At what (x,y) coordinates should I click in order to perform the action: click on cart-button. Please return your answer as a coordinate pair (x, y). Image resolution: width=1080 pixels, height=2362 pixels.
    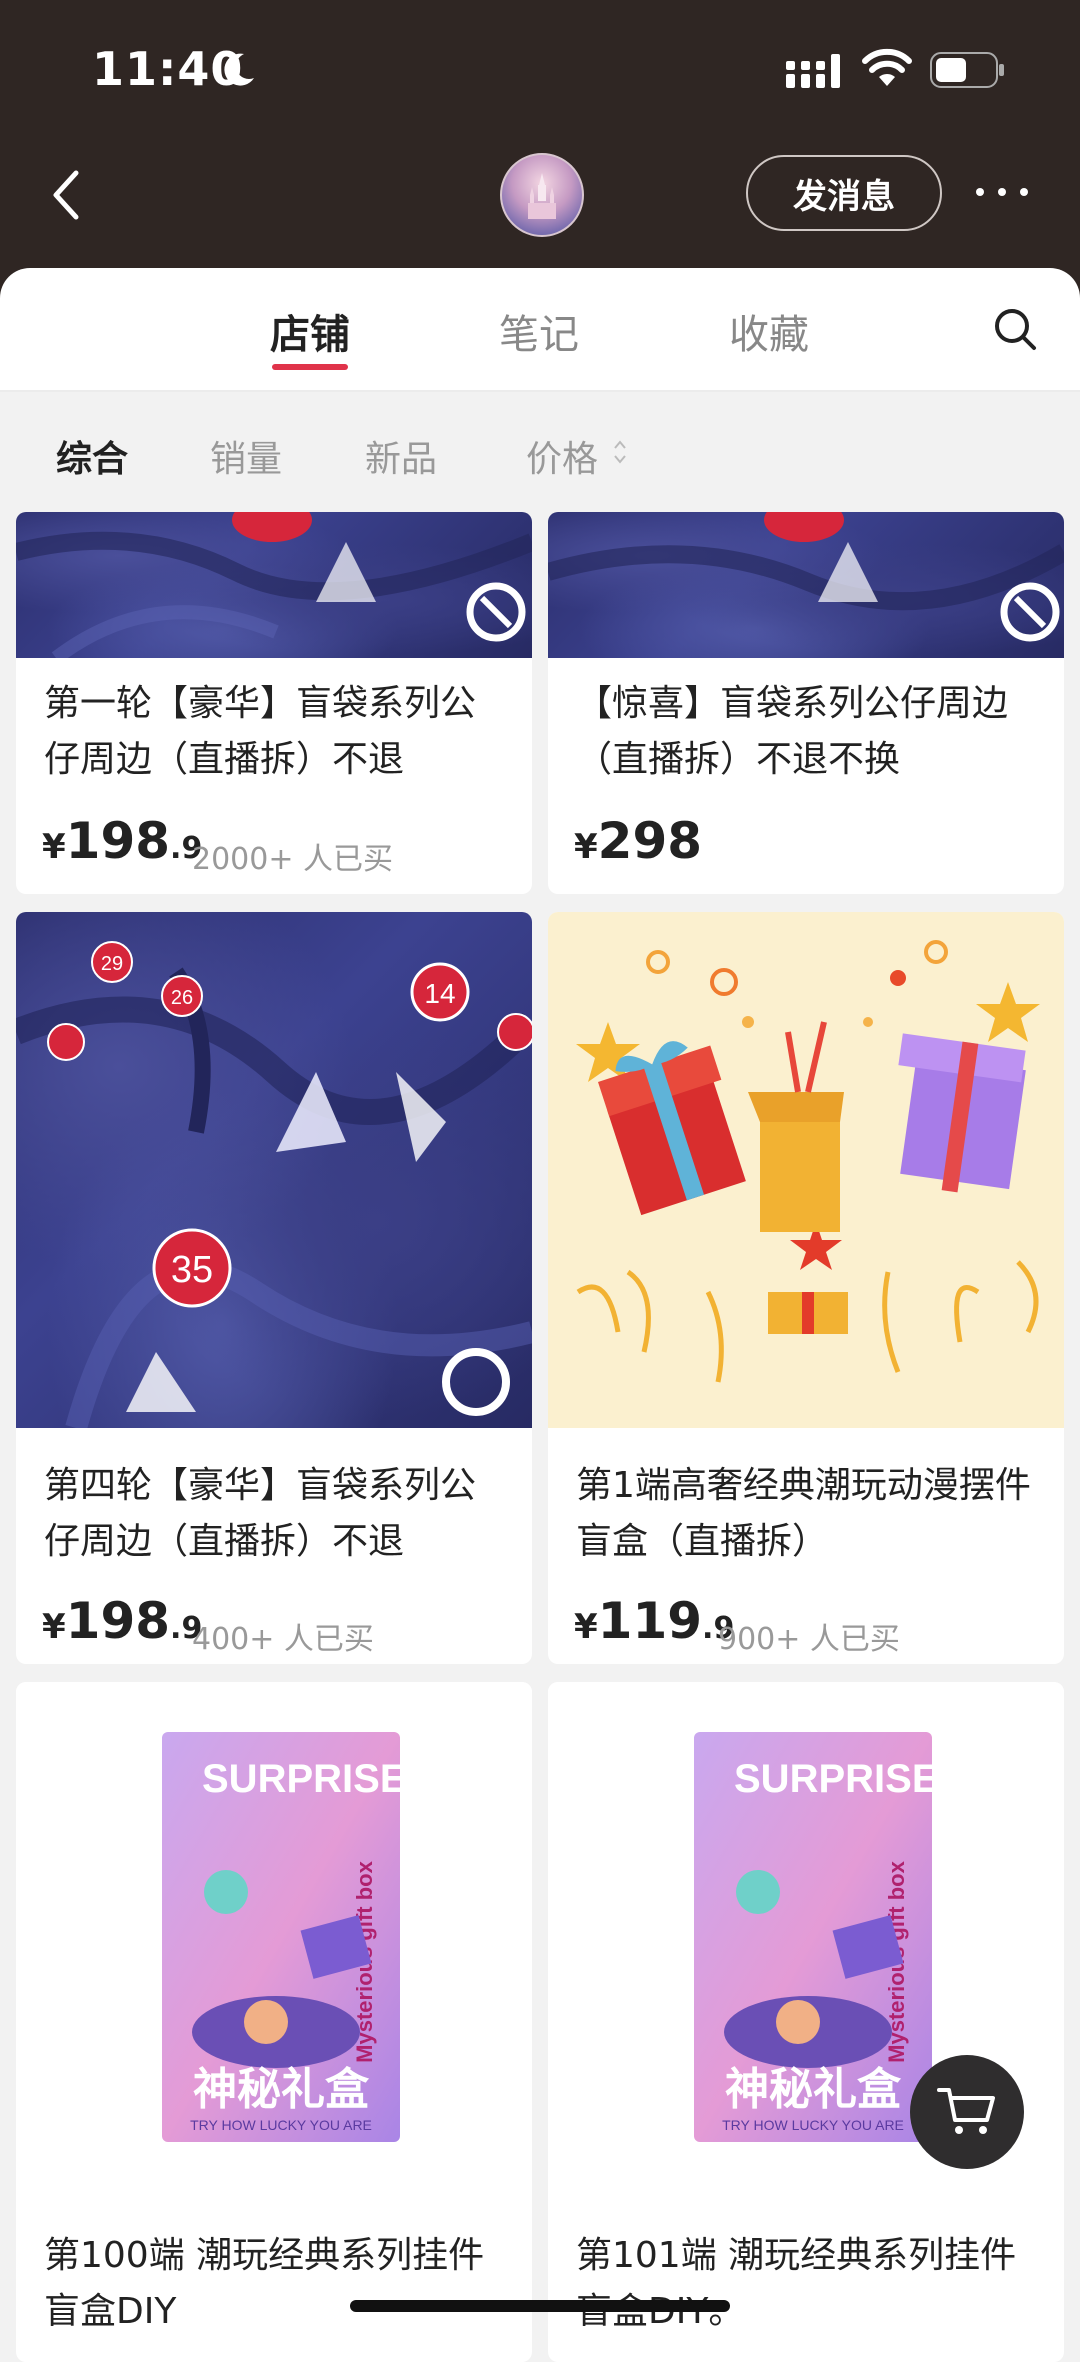
    Looking at the image, I should click on (967, 2112).